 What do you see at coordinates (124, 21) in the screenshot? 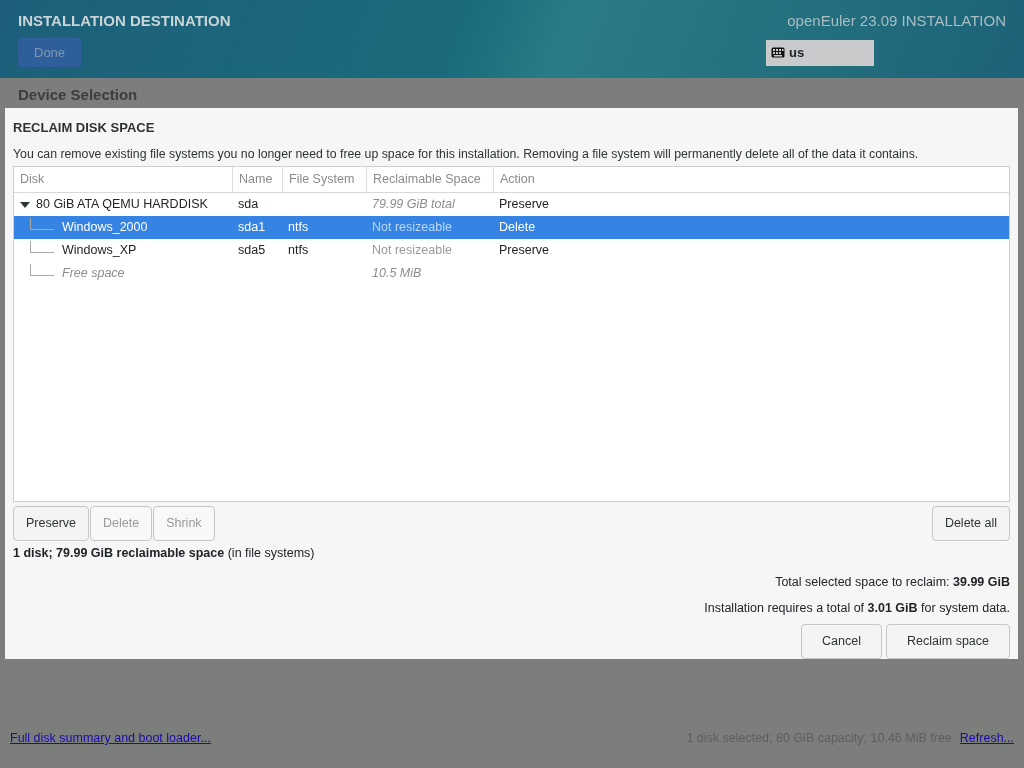
I see `screen-title: INSTALLATION DESTINATION` at bounding box center [124, 21].